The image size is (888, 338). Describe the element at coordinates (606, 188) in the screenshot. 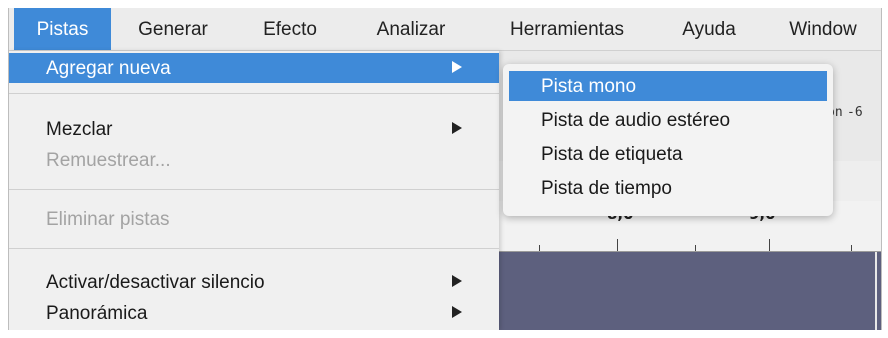

I see `submenu-item-label: Pista de tiempo` at that location.